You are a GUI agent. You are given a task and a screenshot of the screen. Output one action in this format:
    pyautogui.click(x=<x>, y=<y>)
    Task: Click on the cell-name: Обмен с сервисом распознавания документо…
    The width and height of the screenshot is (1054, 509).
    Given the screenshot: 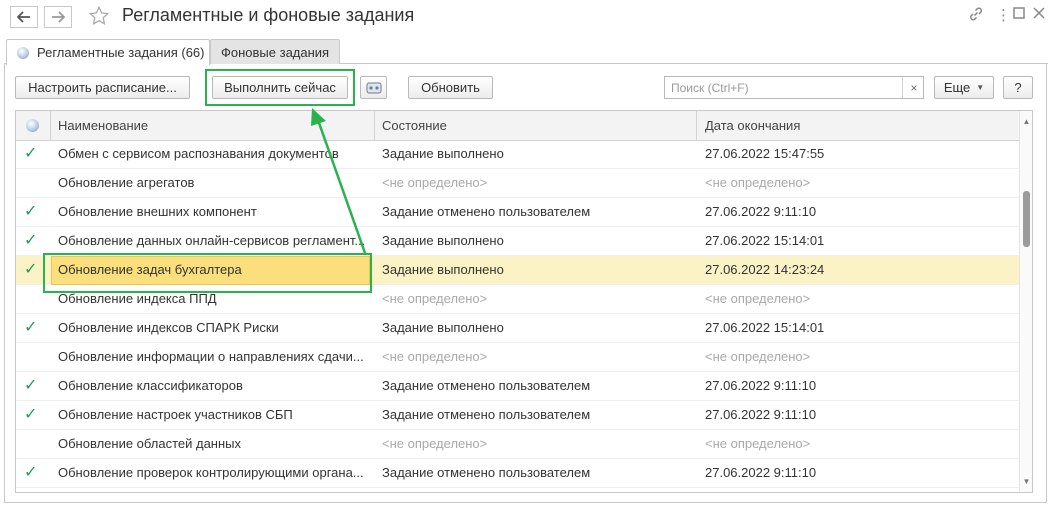 What is the action you would take?
    pyautogui.click(x=198, y=153)
    